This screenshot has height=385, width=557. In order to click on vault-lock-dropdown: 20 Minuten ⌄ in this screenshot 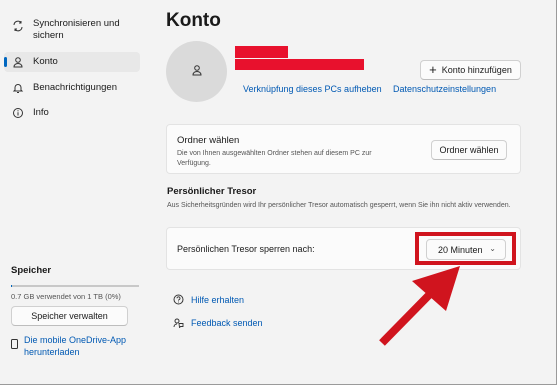, I will do `click(466, 249)`.